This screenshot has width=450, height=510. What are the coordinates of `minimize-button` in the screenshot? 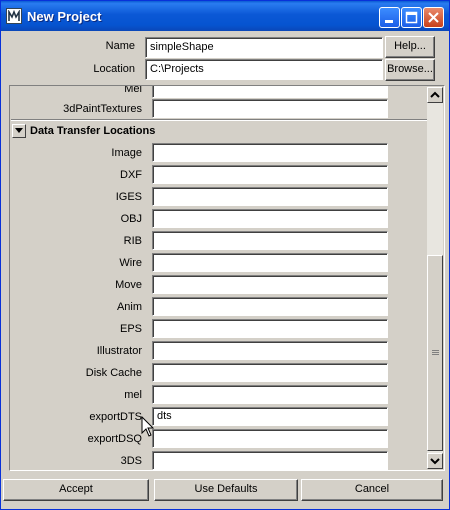 It's located at (389, 17).